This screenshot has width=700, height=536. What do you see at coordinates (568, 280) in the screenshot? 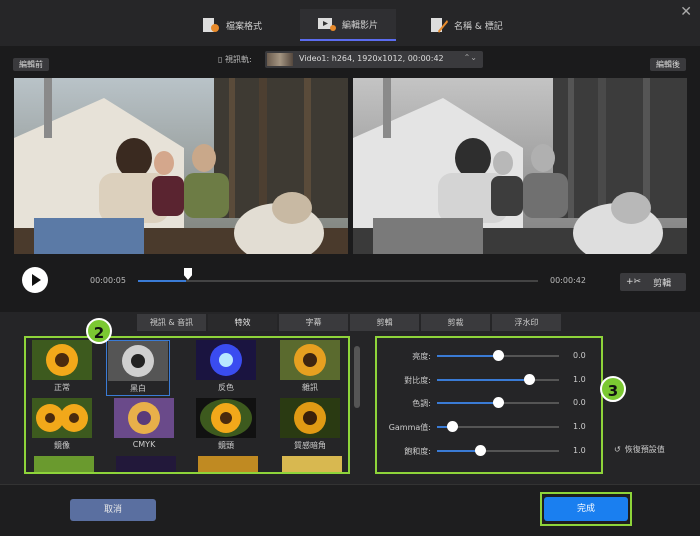
I see `total-time: 00:00:42` at bounding box center [568, 280].